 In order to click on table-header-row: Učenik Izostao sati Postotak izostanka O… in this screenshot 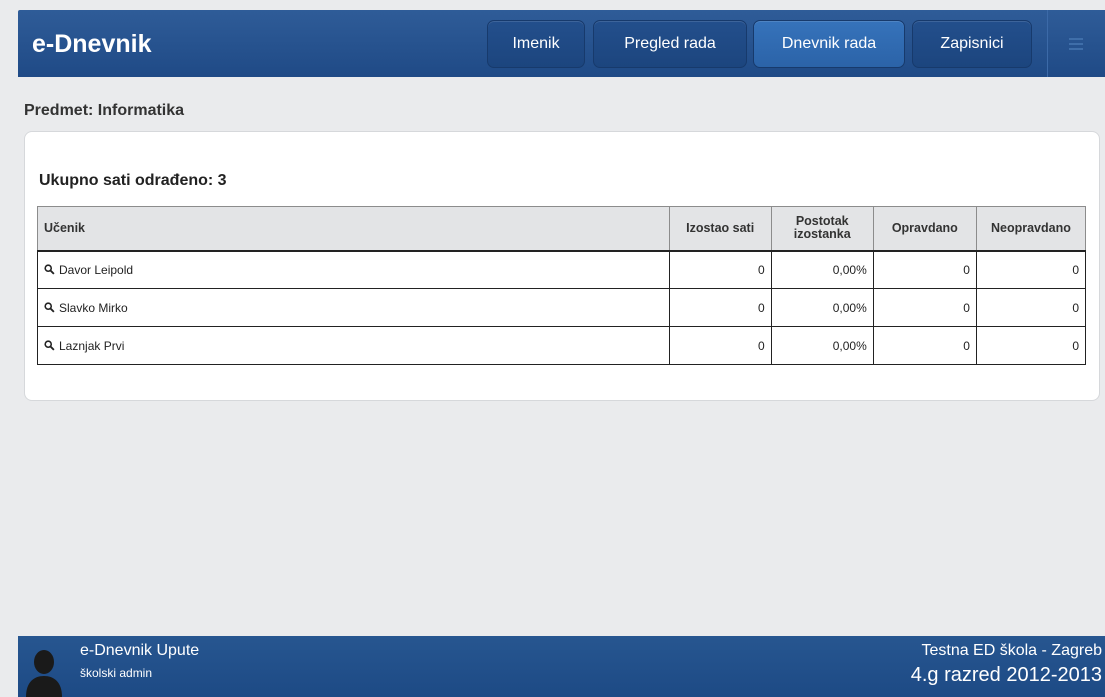, I will do `click(562, 229)`.